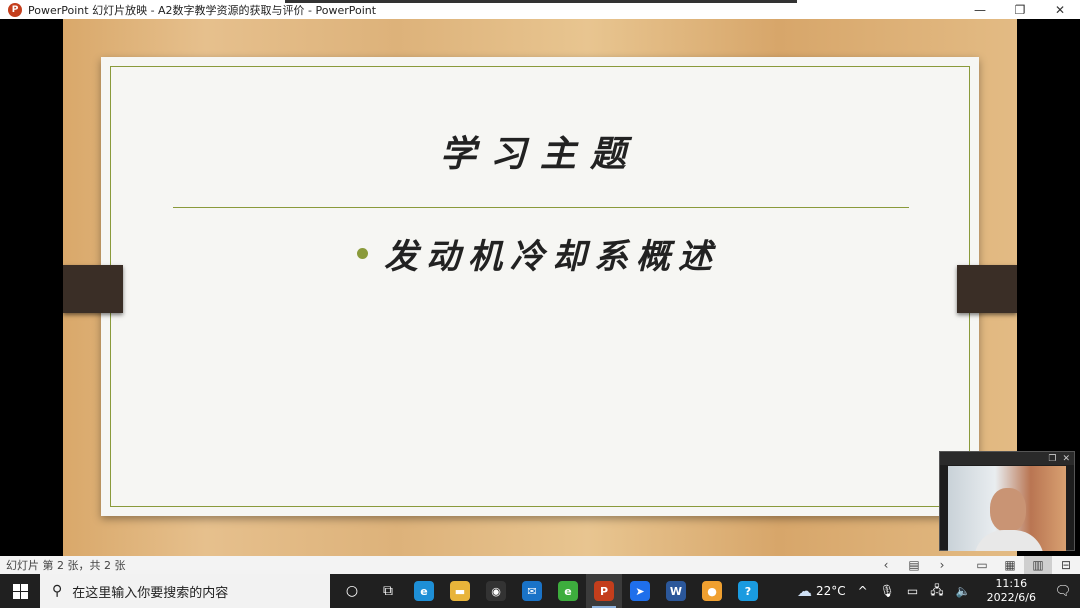  Describe the element at coordinates (552, 257) in the screenshot. I see `bullet-text: 发动机冷却系概述` at that location.